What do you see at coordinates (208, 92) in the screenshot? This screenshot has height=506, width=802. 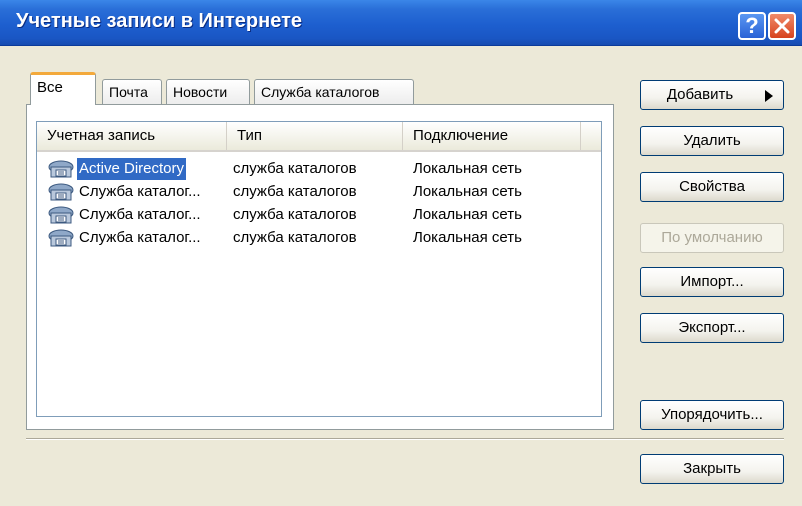 I see `tab-news: Новости` at bounding box center [208, 92].